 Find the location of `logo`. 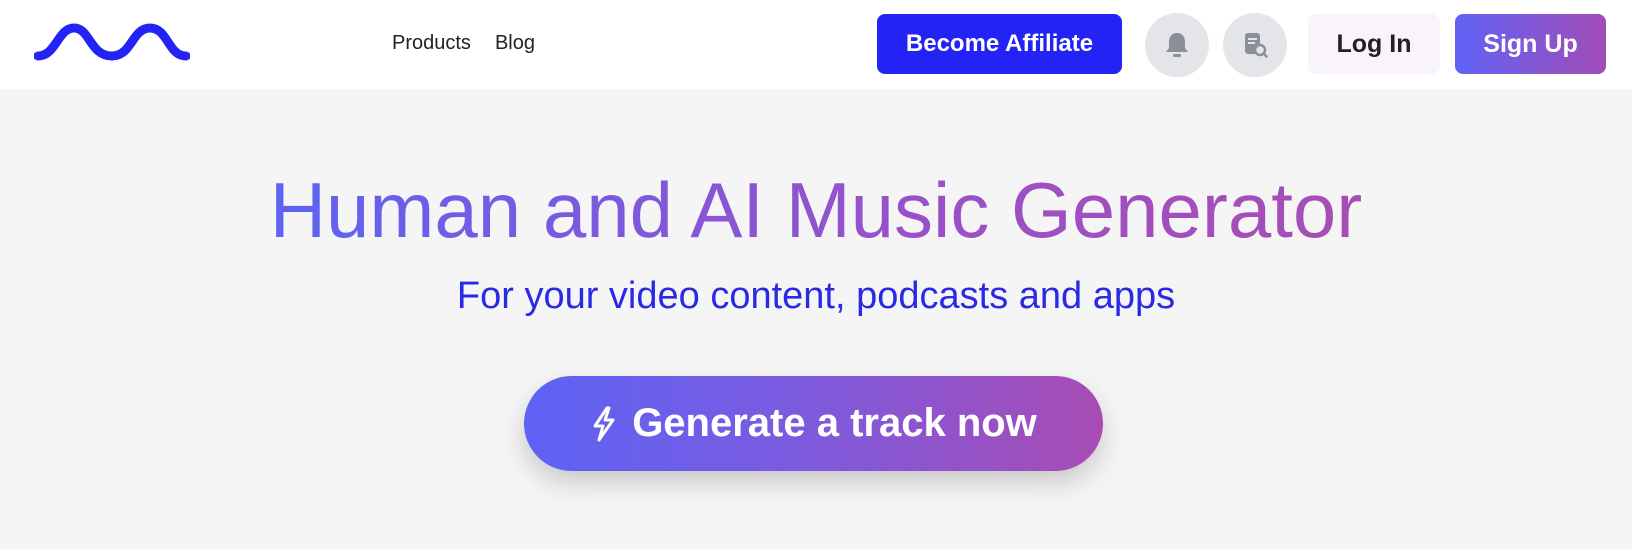

logo is located at coordinates (112, 44).